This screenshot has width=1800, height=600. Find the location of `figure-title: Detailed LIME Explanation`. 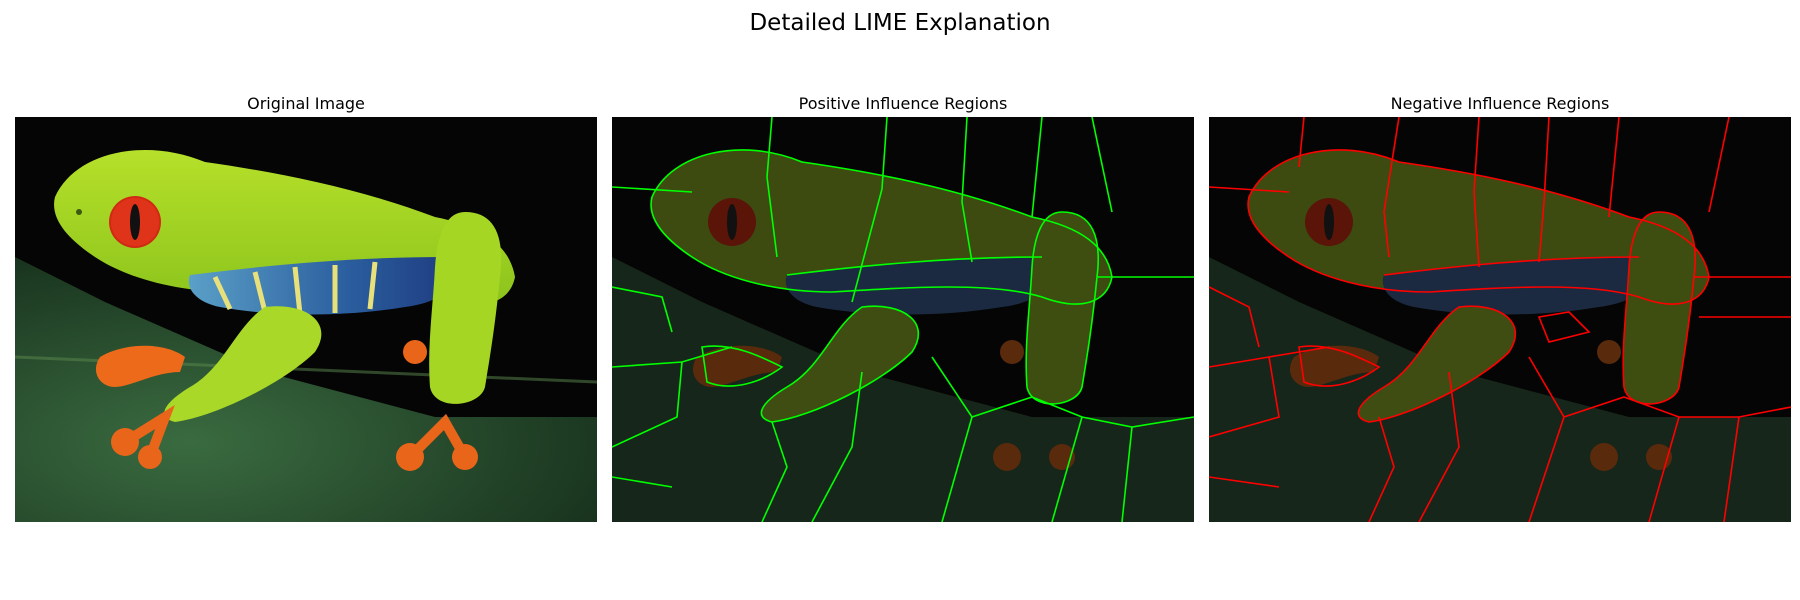

figure-title: Detailed LIME Explanation is located at coordinates (900, 23).